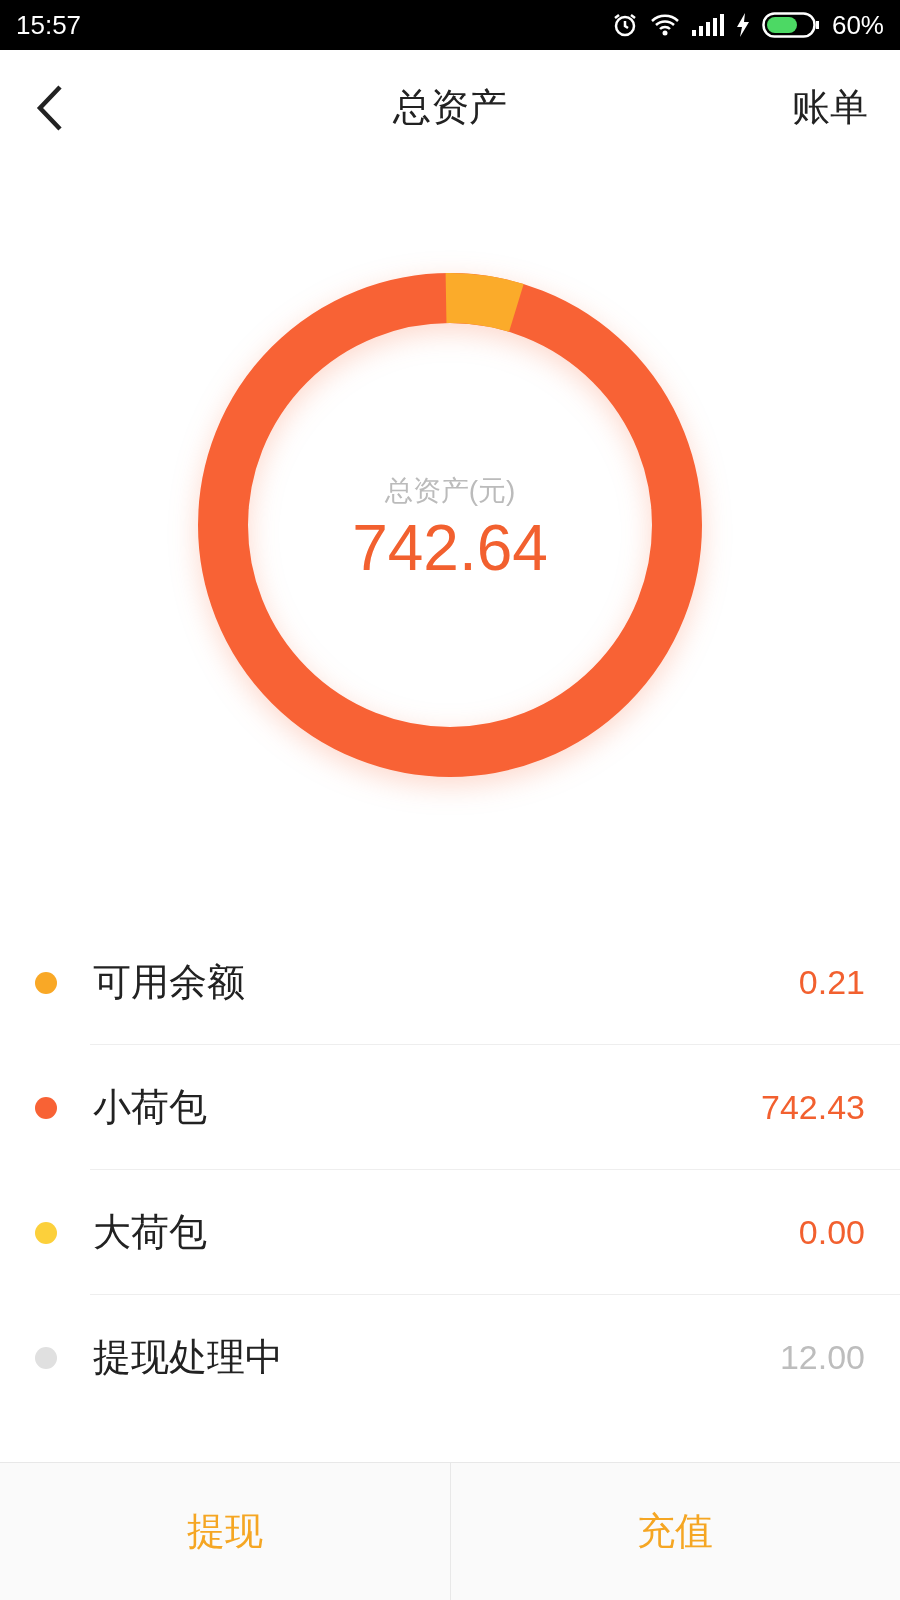 This screenshot has height=1600, width=900. What do you see at coordinates (49, 25) in the screenshot?
I see `status-time: 15:57` at bounding box center [49, 25].